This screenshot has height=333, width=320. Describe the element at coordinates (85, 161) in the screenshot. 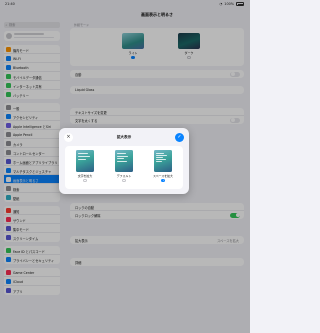

I see `larger-text-preview` at that location.